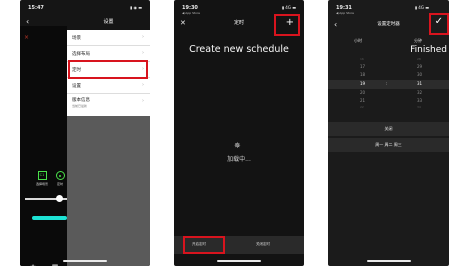 The image size is (452, 266). What do you see at coordinates (358, 40) in the screenshot?
I see `hour-column-header: 小时` at bounding box center [358, 40].